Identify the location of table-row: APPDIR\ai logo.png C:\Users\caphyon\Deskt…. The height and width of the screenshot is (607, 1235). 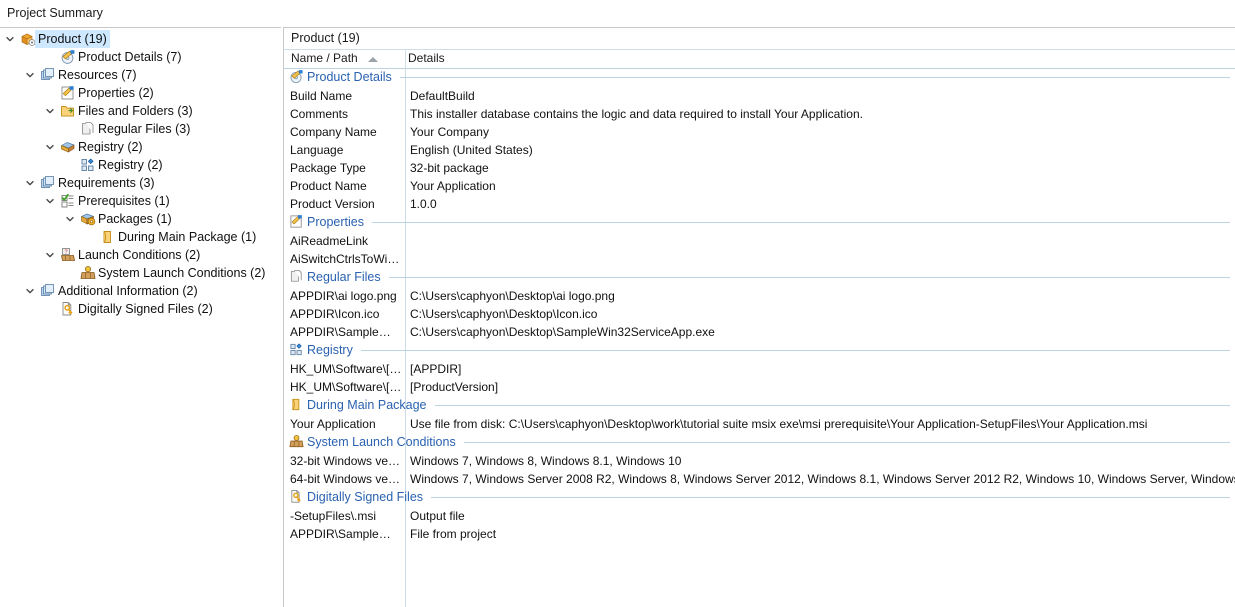
(759, 296).